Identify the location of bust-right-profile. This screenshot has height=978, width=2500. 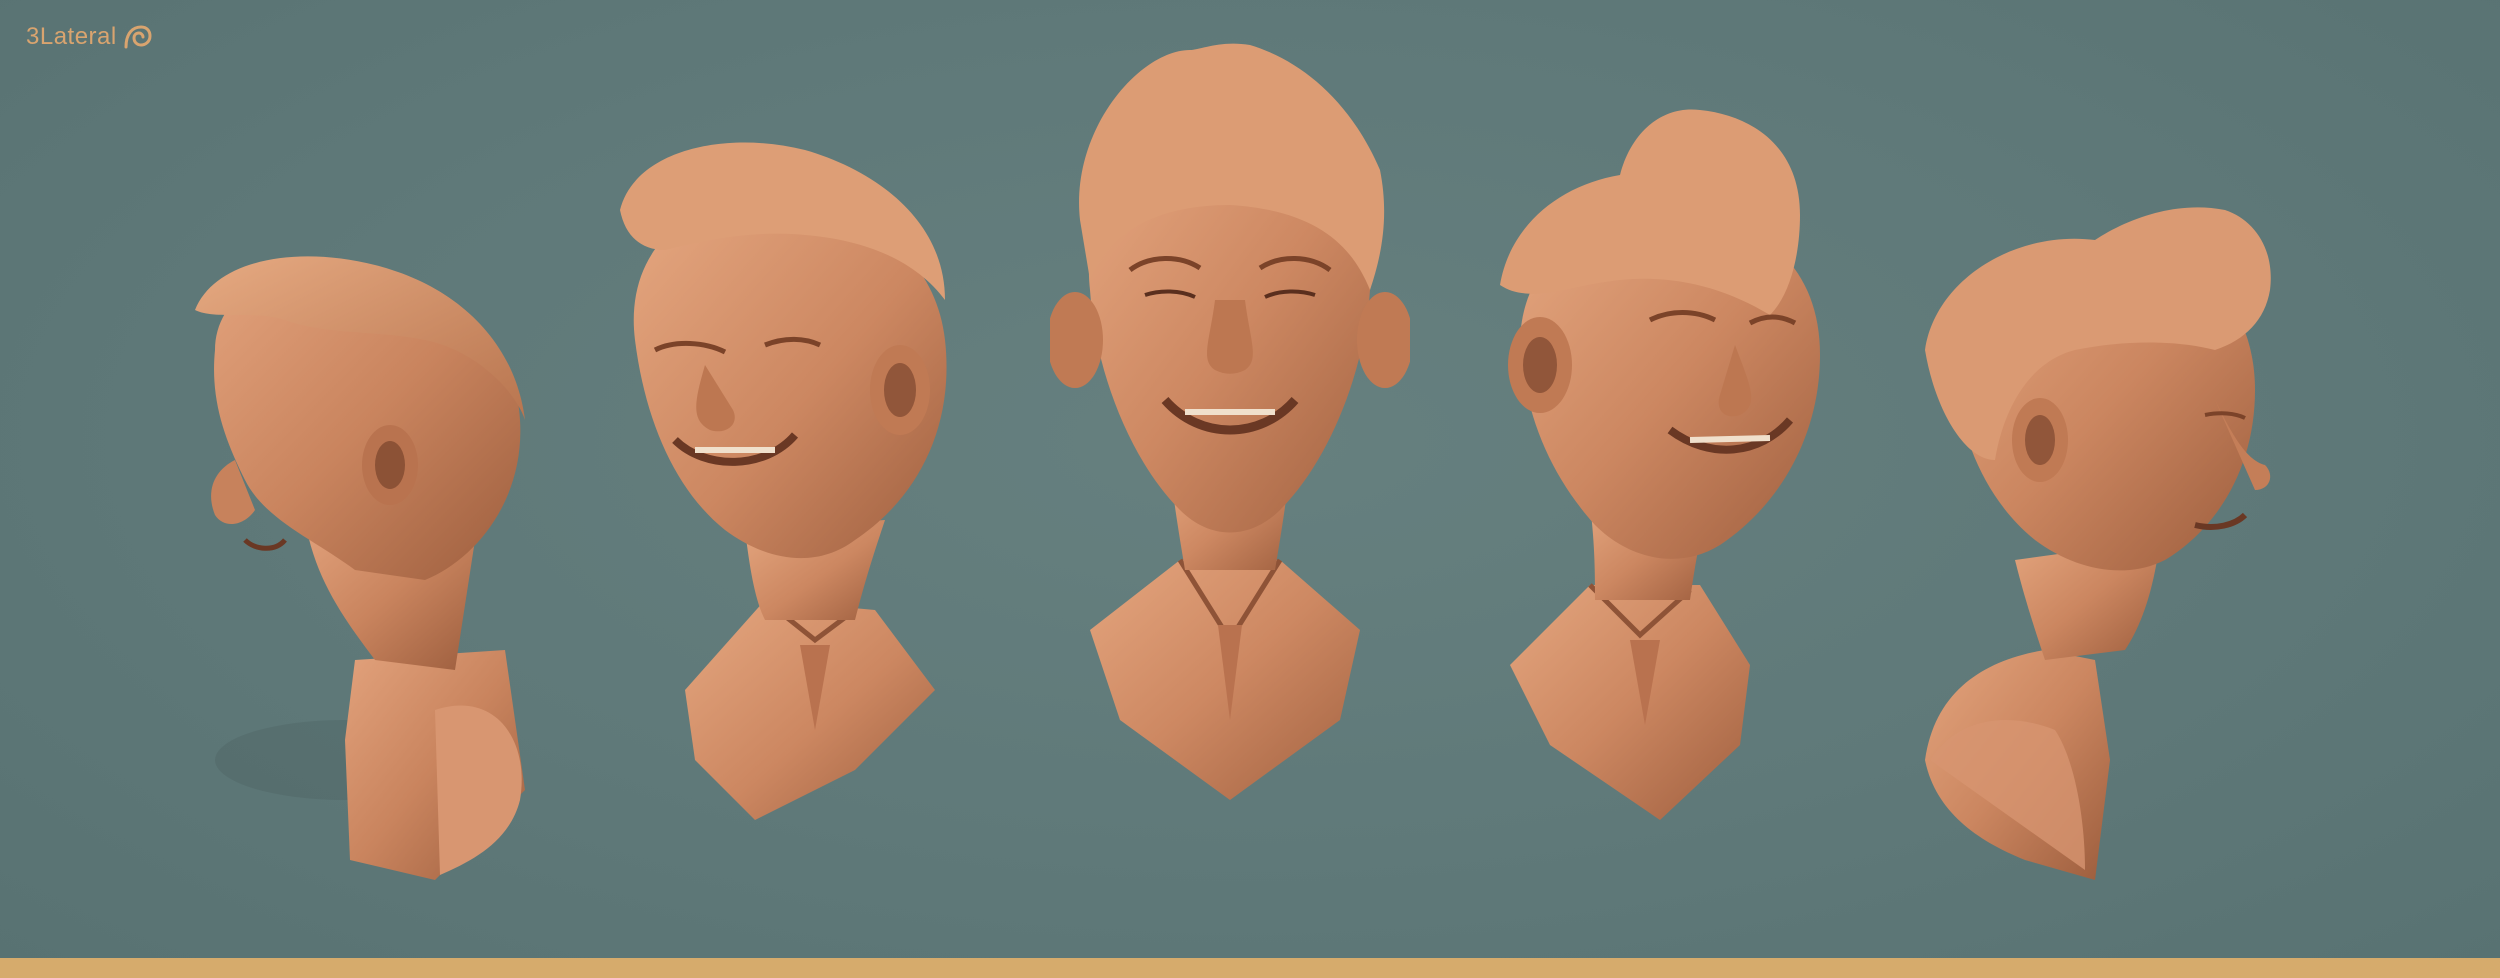
(2098, 543).